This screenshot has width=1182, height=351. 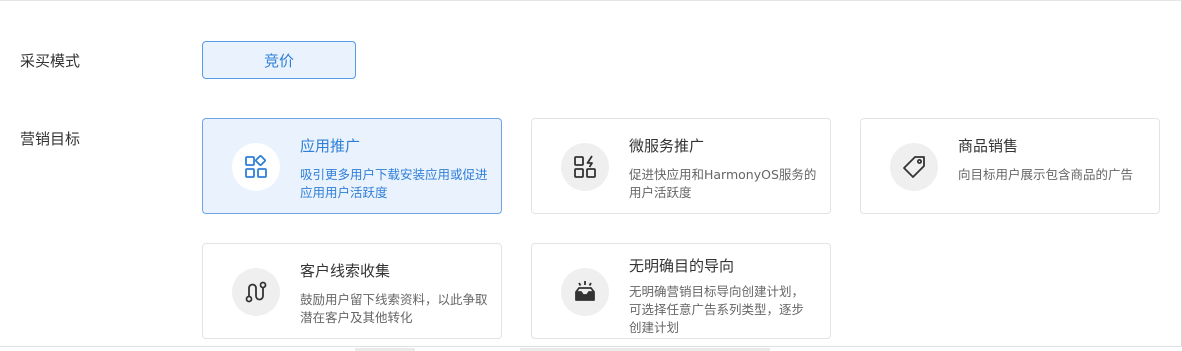 What do you see at coordinates (585, 292) in the screenshot?
I see `inbox-tray-icon` at bounding box center [585, 292].